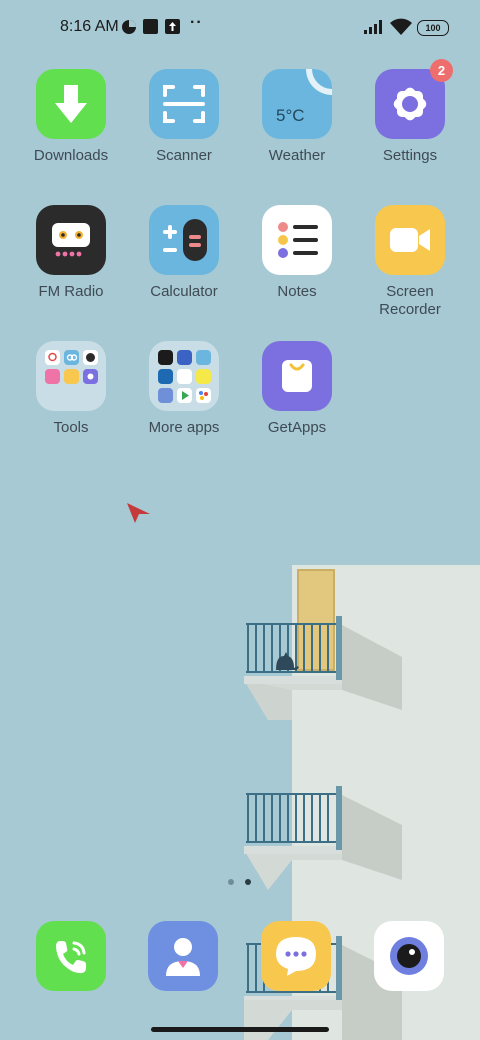 The image size is (480, 1040). What do you see at coordinates (410, 112) in the screenshot?
I see `app-settings: 2 Settings` at bounding box center [410, 112].